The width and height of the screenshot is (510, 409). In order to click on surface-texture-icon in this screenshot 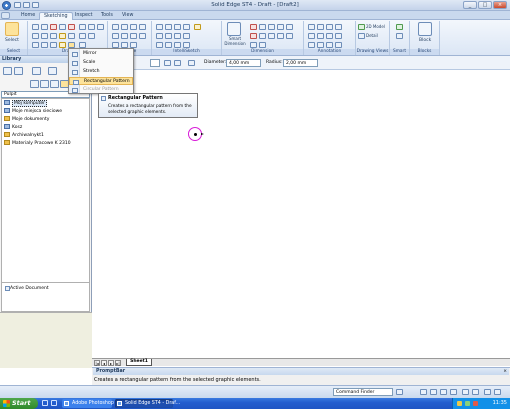, I will do `click(338, 27)`.